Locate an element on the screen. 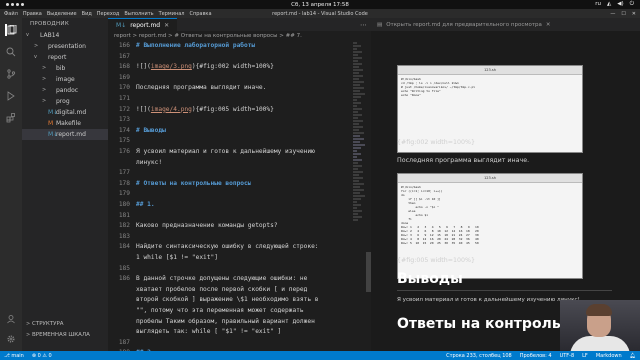 This screenshot has height=360, width=640. code-line: выглядеть так: while [ "$1" != "exit" ] is located at coordinates (232, 333).